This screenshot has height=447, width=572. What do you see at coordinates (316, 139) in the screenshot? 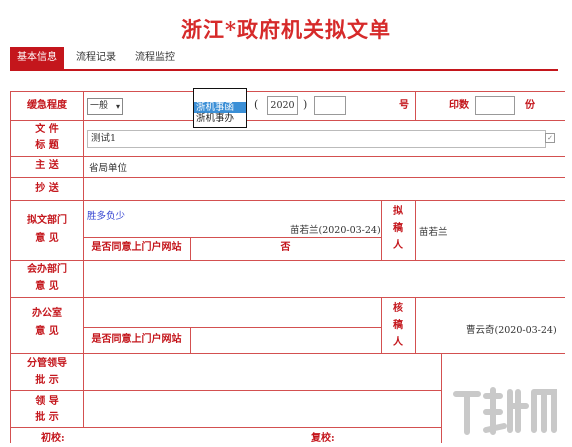
I see `doc-title-input: 测试1` at bounding box center [316, 139].